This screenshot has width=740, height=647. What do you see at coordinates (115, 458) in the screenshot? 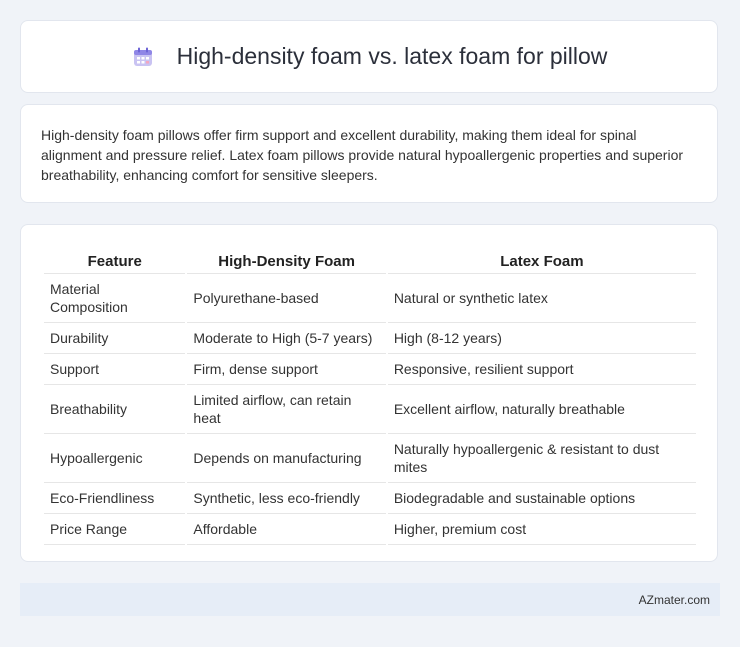
I see `feature-cell: Hypoallergenic` at bounding box center [115, 458].